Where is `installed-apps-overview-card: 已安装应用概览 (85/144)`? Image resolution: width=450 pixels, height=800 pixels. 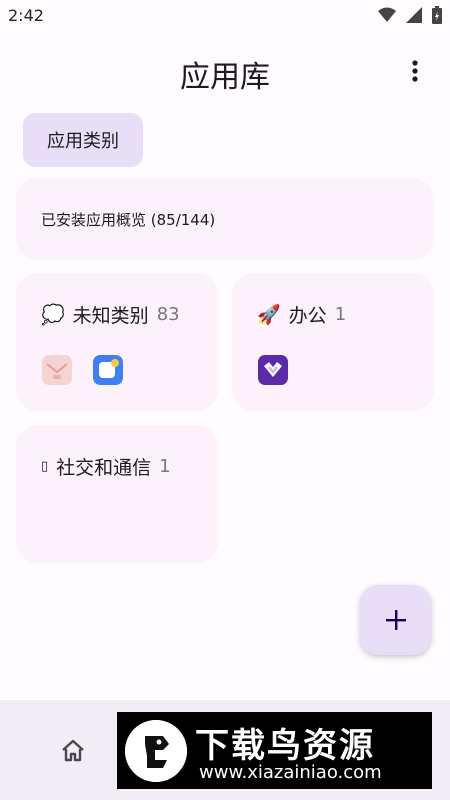 installed-apps-overview-card: 已安装应用概览 (85/144) is located at coordinates (225, 219).